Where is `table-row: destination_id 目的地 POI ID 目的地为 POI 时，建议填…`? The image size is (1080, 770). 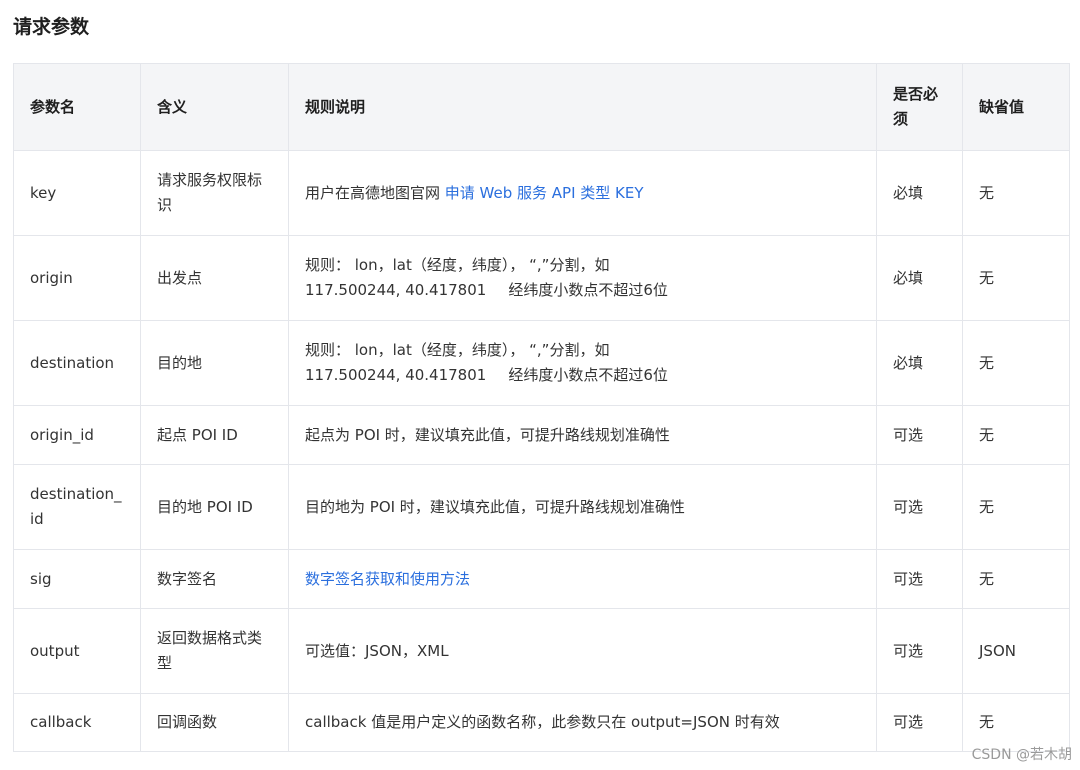
table-row: destination_id 目的地 POI ID 目的地为 POI 时，建议填… is located at coordinates (541, 507).